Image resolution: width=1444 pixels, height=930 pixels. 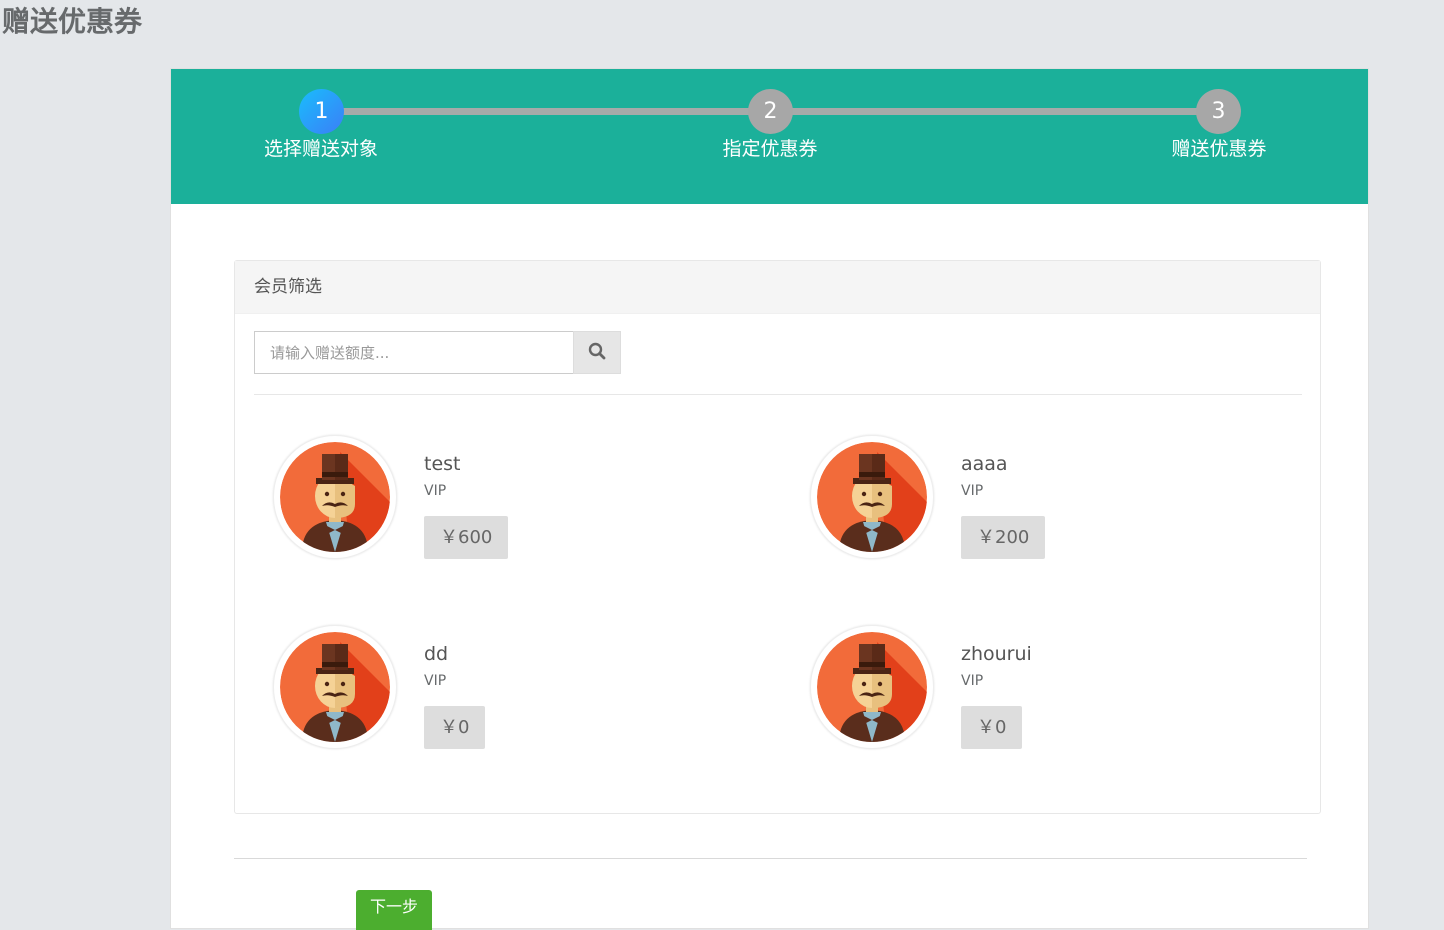 I want to click on wizard-steps: 1 选择赠送对象 2 指定优惠券 3 赠送优惠券, so click(x=769, y=136).